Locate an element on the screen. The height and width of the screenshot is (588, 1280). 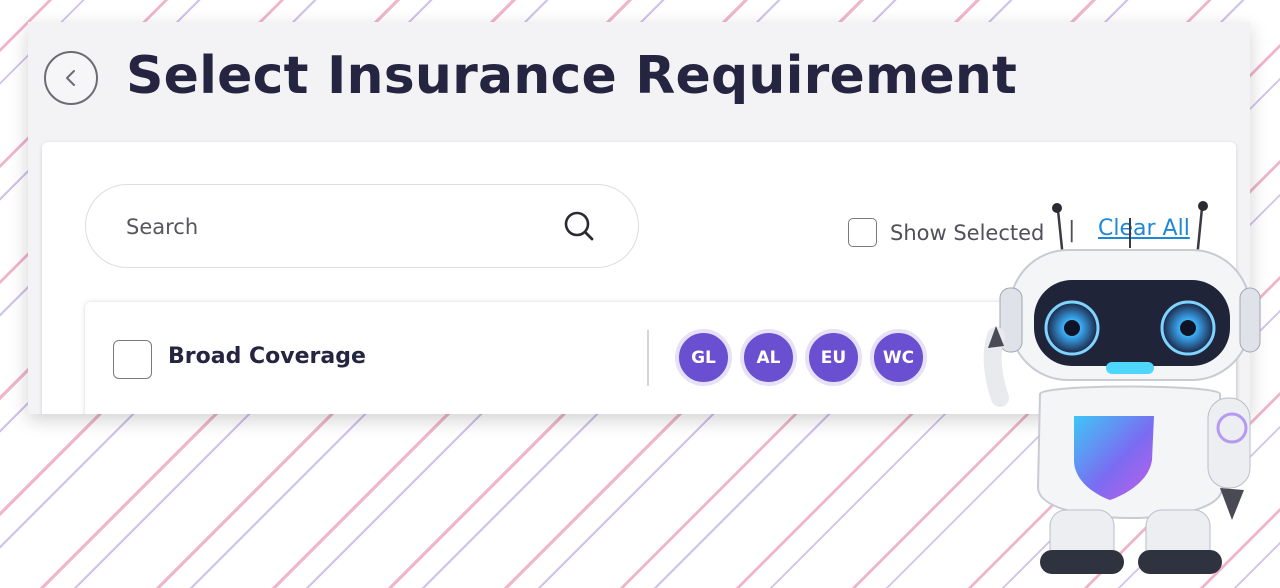
coverage-tag: AL is located at coordinates (768, 357).